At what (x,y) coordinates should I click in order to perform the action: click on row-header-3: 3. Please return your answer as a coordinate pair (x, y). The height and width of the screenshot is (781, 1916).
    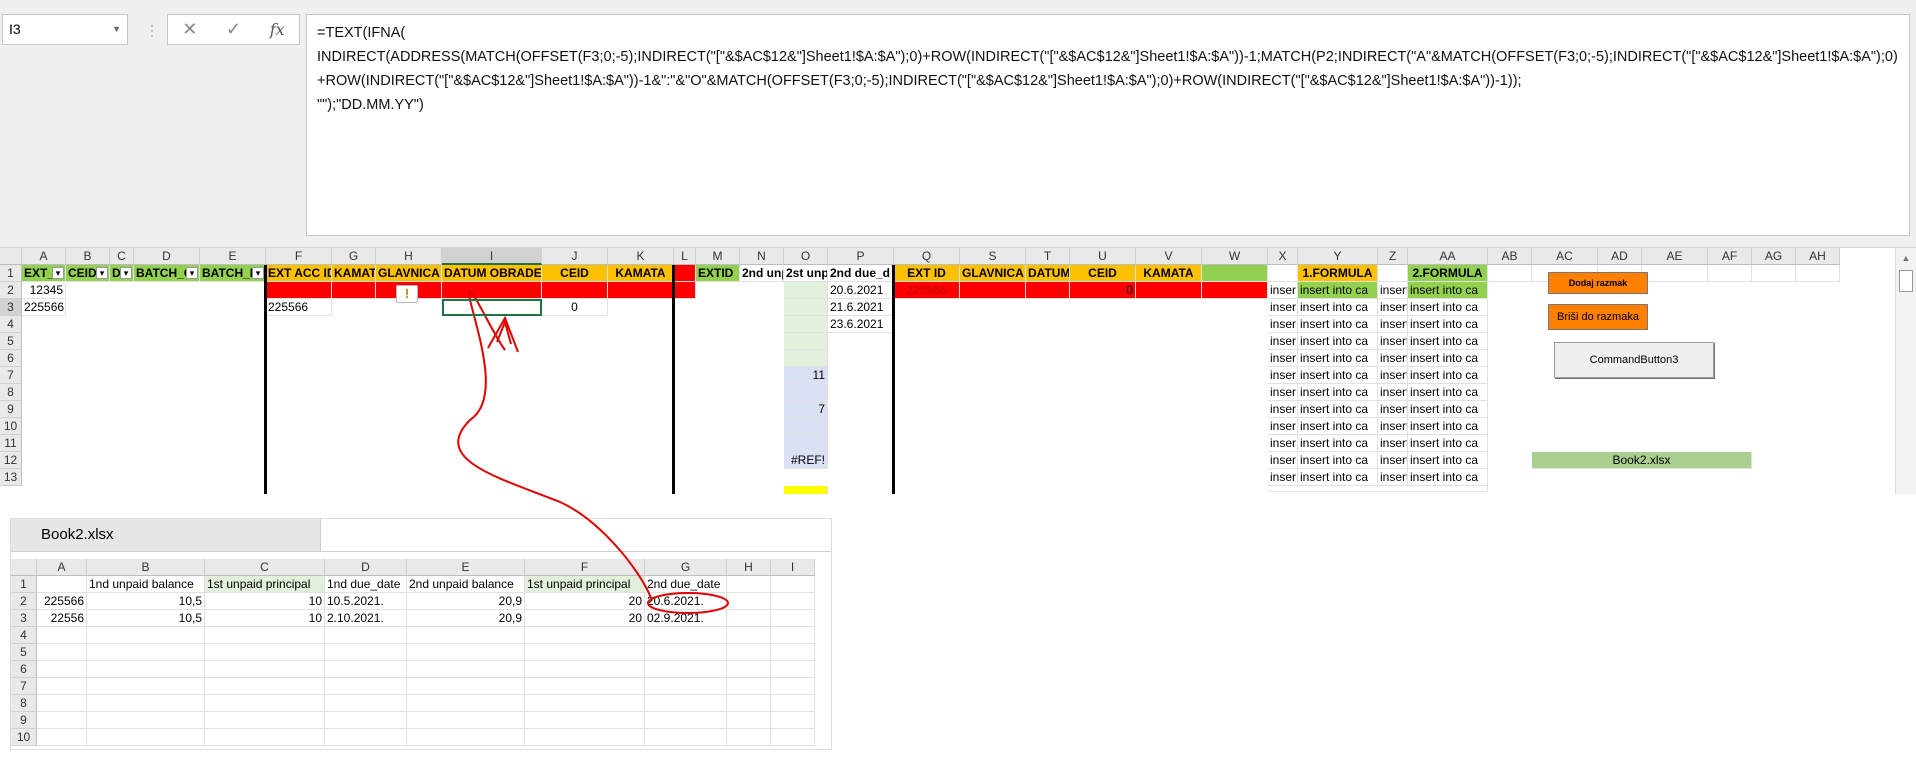
    Looking at the image, I should click on (11, 307).